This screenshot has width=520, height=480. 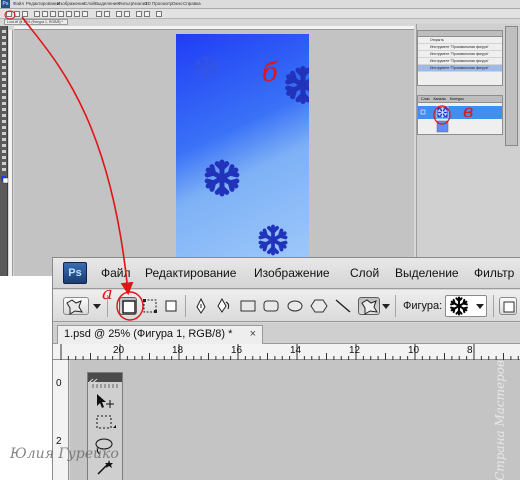 I want to click on paths-tab: Контуры, so click(x=457, y=99).